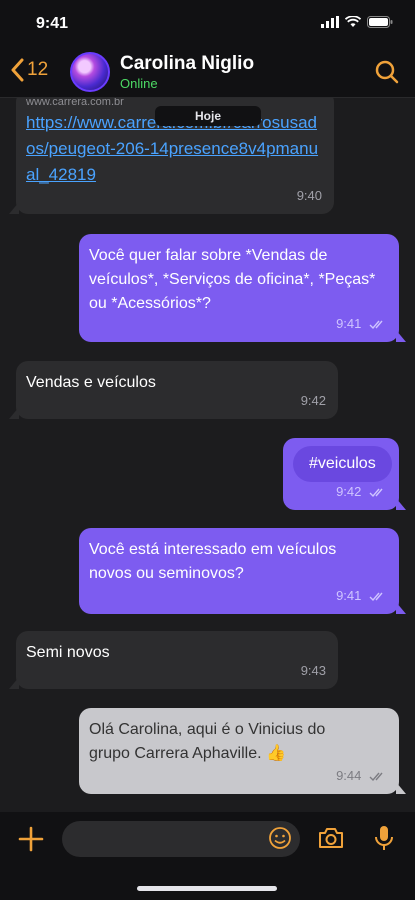  I want to click on avatar, so click(90, 72).